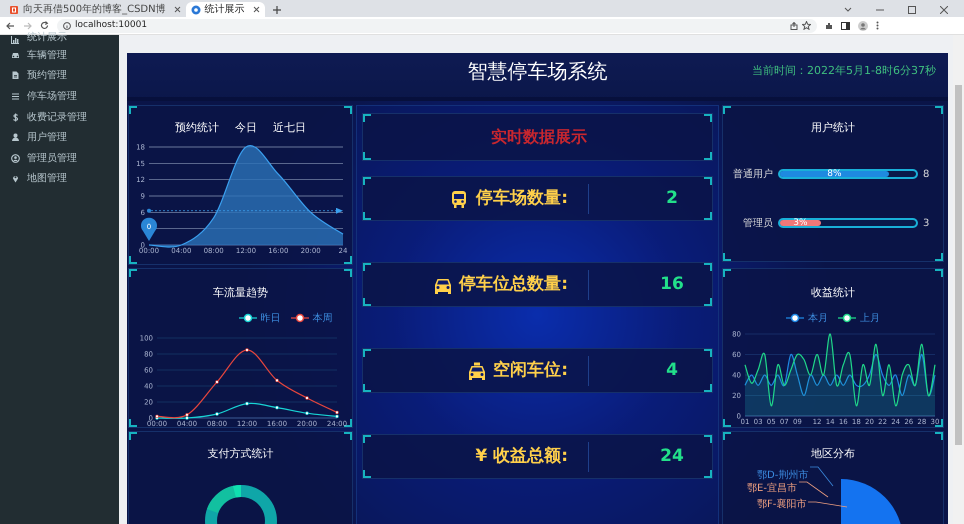 This screenshot has height=524, width=964. Describe the element at coordinates (539, 137) in the screenshot. I see `section-title: 实时数据展示` at that location.